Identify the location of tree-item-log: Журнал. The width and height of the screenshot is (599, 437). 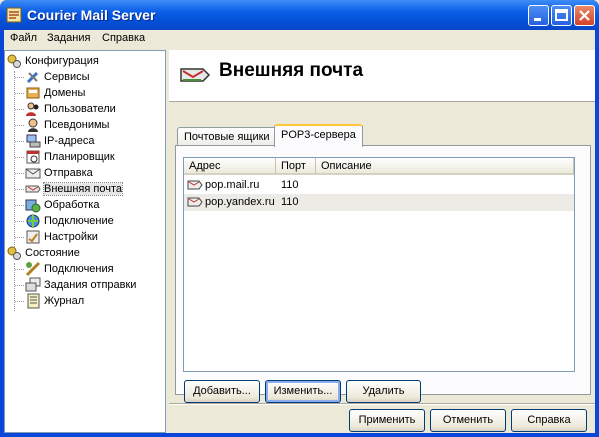
(50, 301).